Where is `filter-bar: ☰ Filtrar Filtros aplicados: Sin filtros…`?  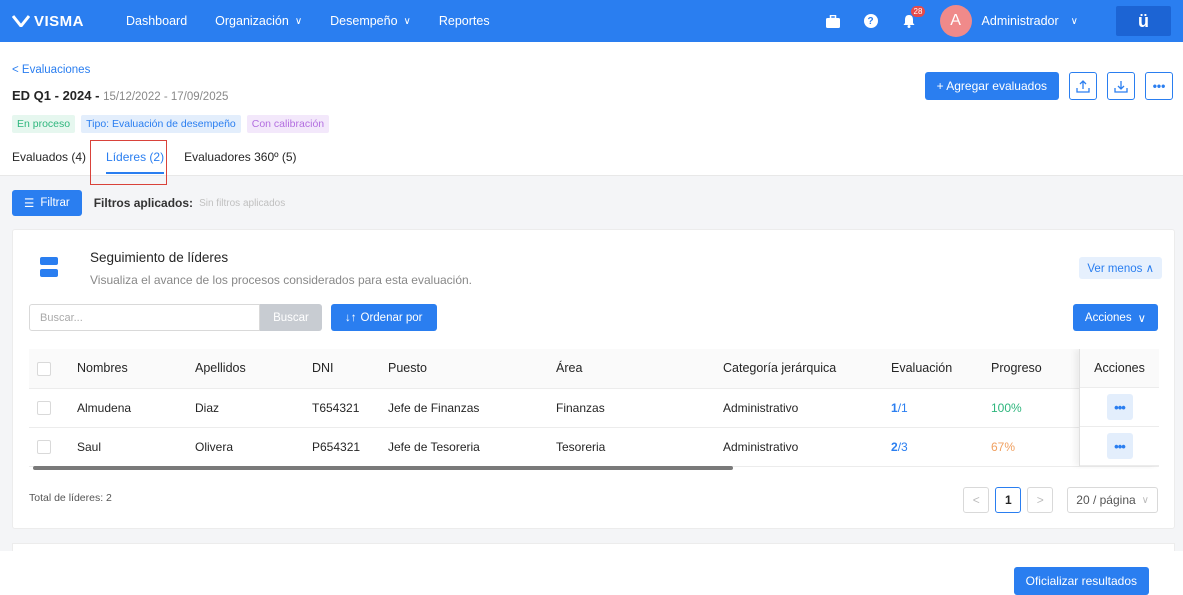
filter-bar: ☰ Filtrar Filtros aplicados: Sin filtros… is located at coordinates (148, 203).